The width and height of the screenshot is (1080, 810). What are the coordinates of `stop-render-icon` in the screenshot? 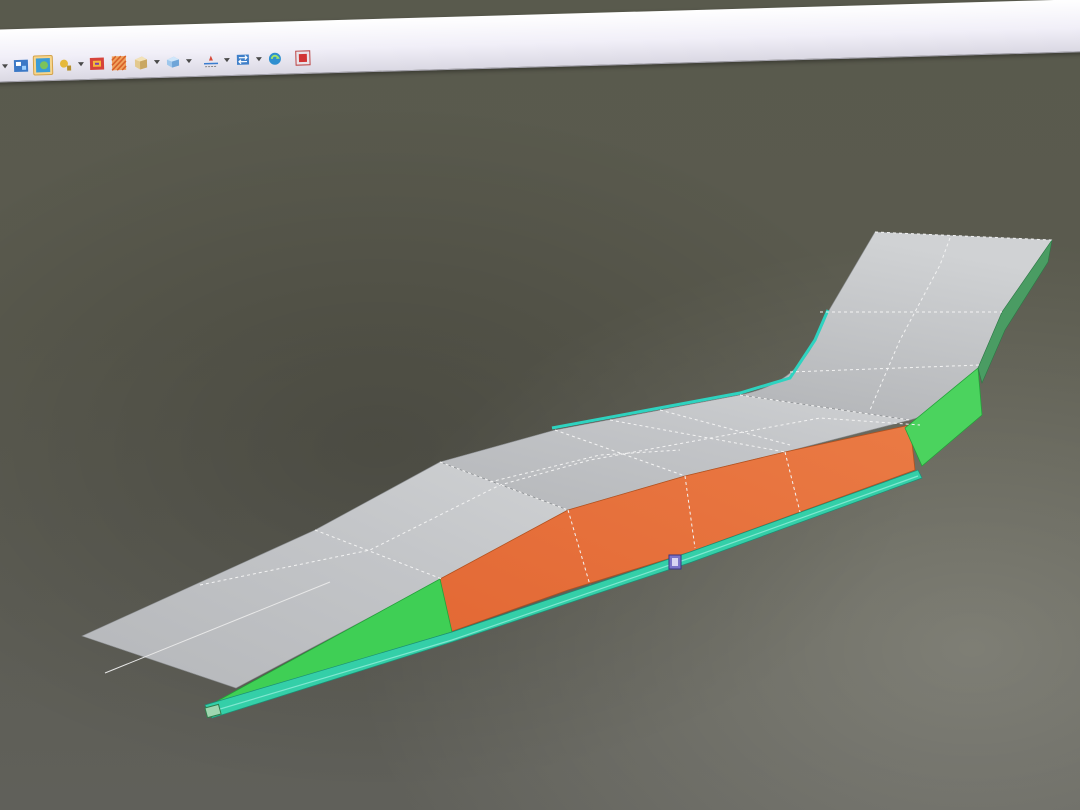 It's located at (303, 58).